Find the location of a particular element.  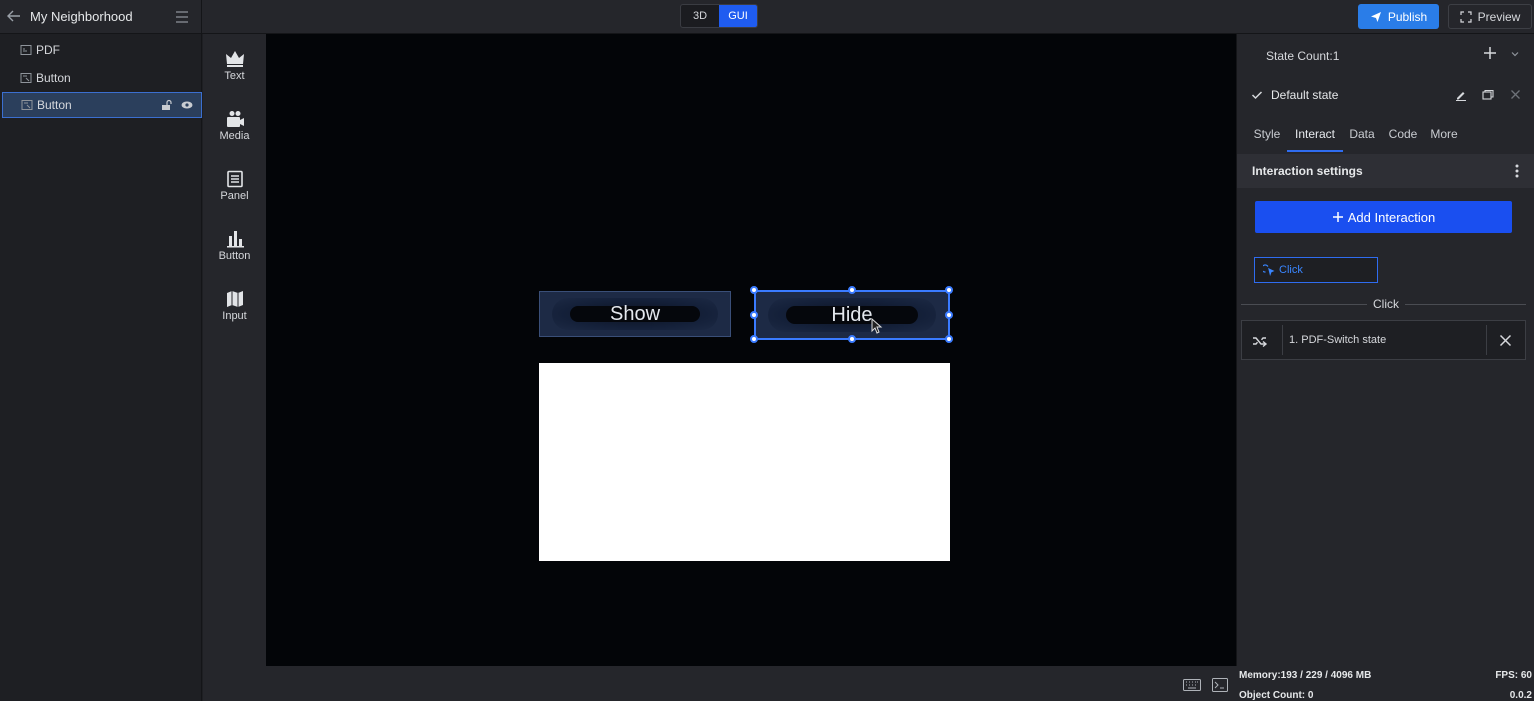

component-label: Input is located at coordinates (234, 316).